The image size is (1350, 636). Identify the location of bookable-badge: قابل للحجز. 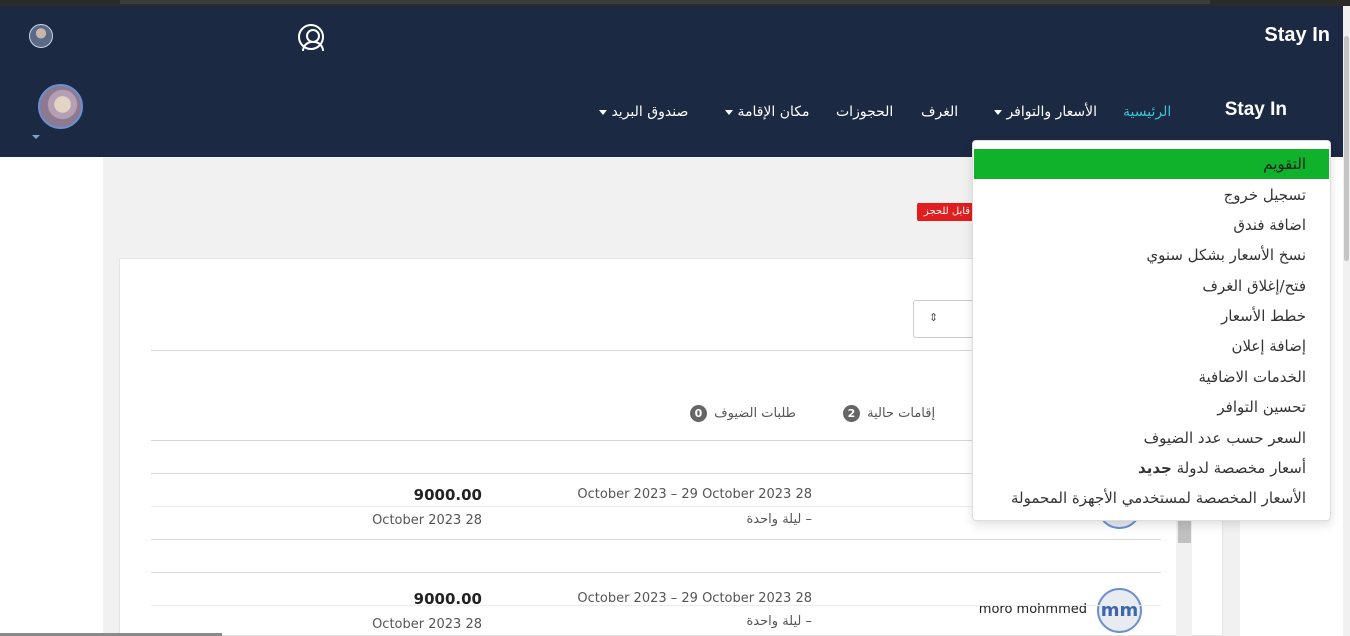
(947, 212).